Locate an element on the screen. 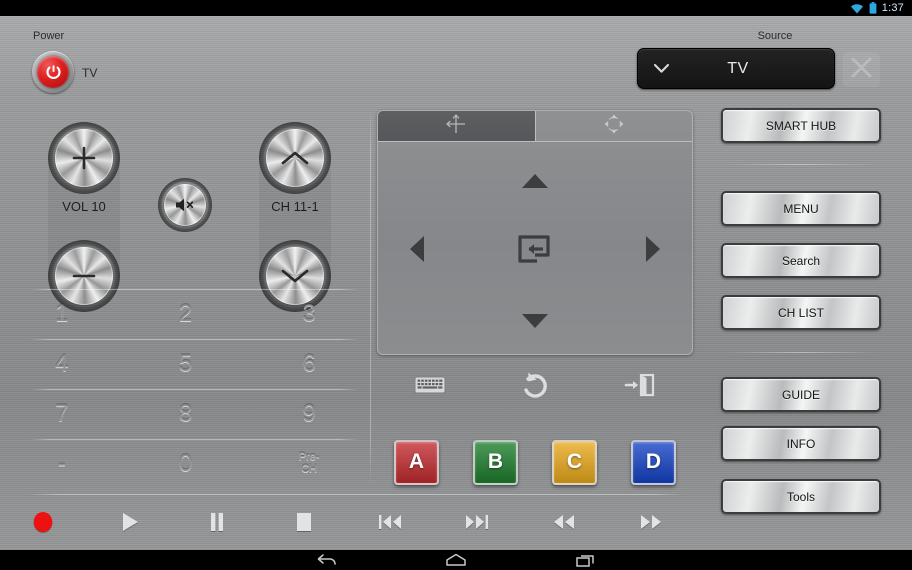 The height and width of the screenshot is (570, 912). color-button-d: D is located at coordinates (653, 462).